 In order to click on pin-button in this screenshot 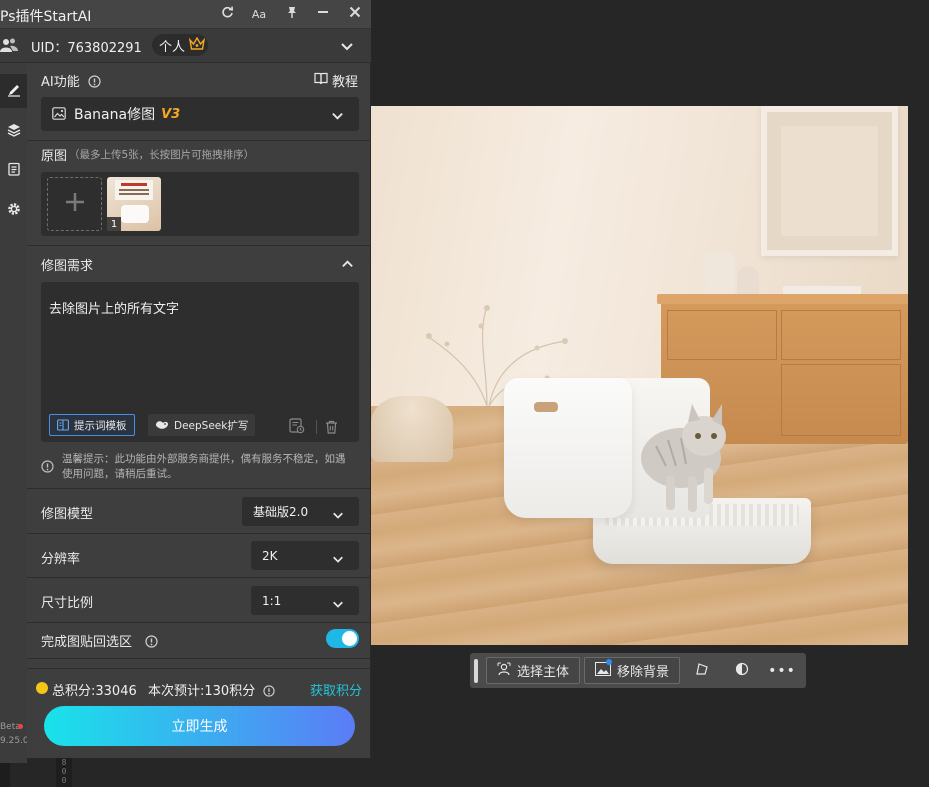, I will do `click(292, 14)`.